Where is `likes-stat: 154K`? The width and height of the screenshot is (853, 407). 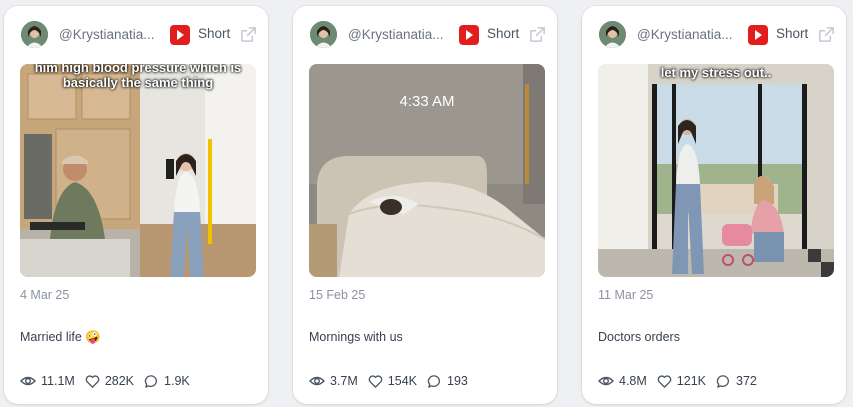
likes-stat: 154K is located at coordinates (392, 381).